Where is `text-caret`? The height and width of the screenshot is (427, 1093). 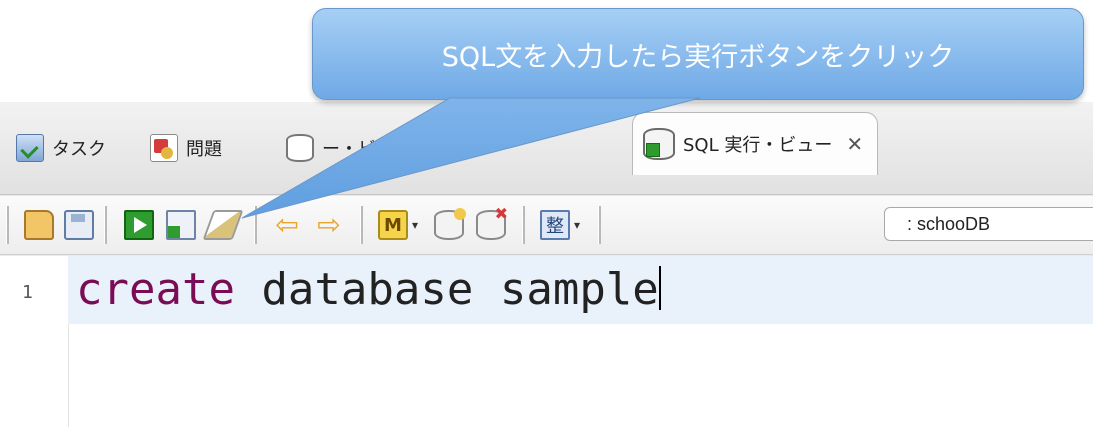 text-caret is located at coordinates (659, 288).